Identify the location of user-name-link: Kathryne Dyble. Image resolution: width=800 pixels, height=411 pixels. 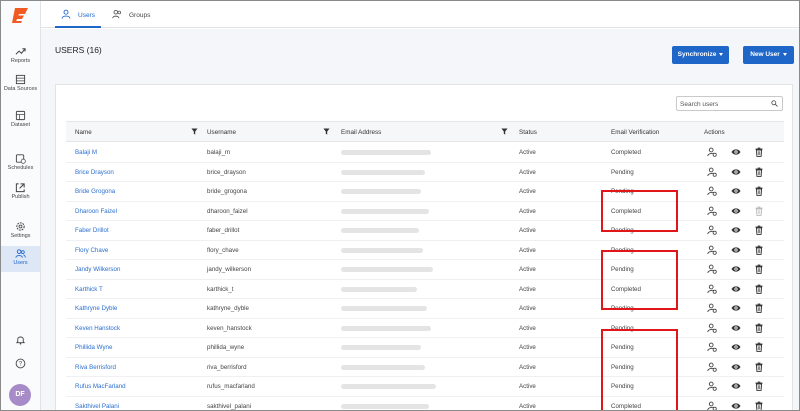
(96, 308).